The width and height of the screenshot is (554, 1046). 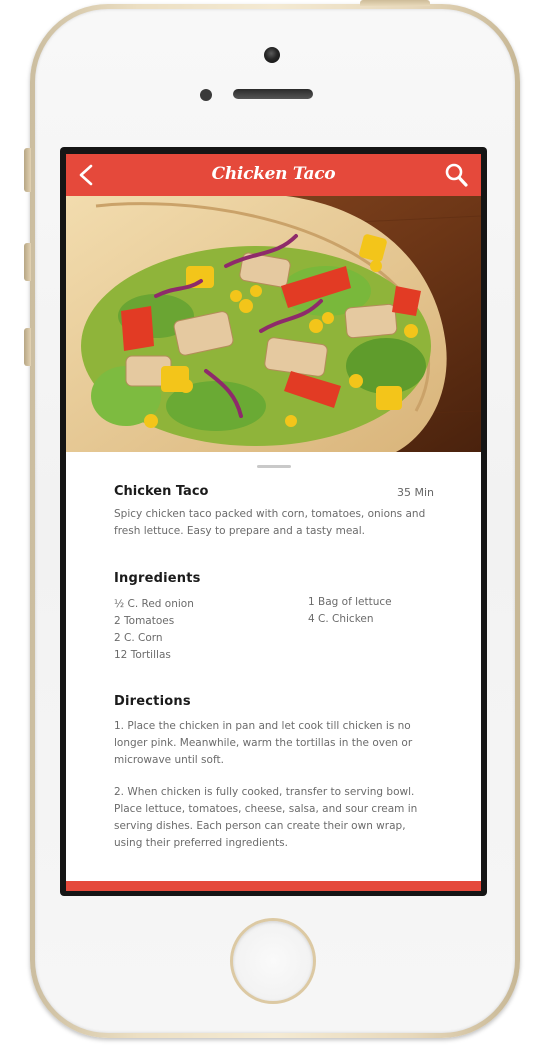 I want to click on ingredient-item: 2 Tomatoes, so click(x=144, y=621).